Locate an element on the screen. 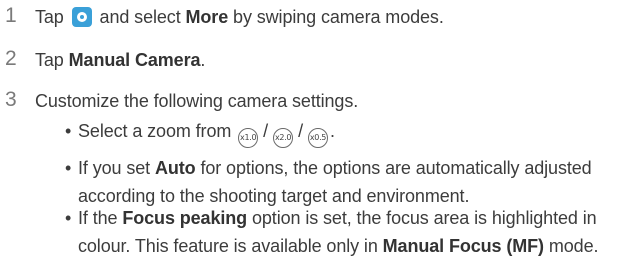 This screenshot has height=261, width=632. more-mode-label: More is located at coordinates (207, 17).